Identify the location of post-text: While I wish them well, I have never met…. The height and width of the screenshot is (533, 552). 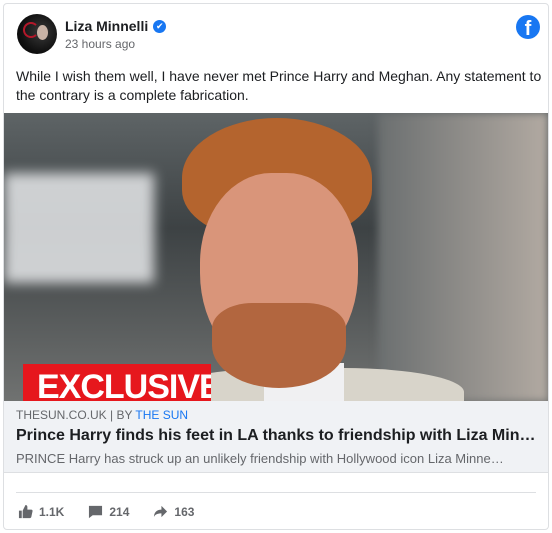
(279, 85).